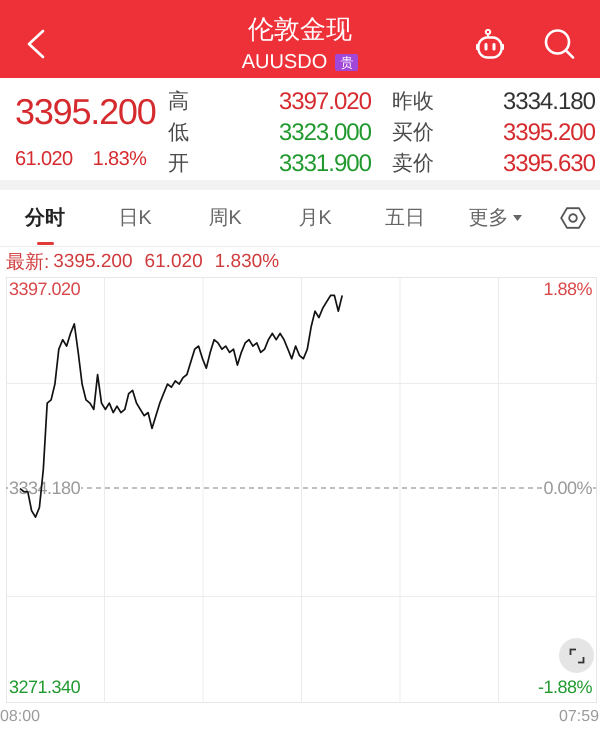 This screenshot has width=600, height=731. What do you see at coordinates (495, 218) in the screenshot?
I see `chart-tab: 更多` at bounding box center [495, 218].